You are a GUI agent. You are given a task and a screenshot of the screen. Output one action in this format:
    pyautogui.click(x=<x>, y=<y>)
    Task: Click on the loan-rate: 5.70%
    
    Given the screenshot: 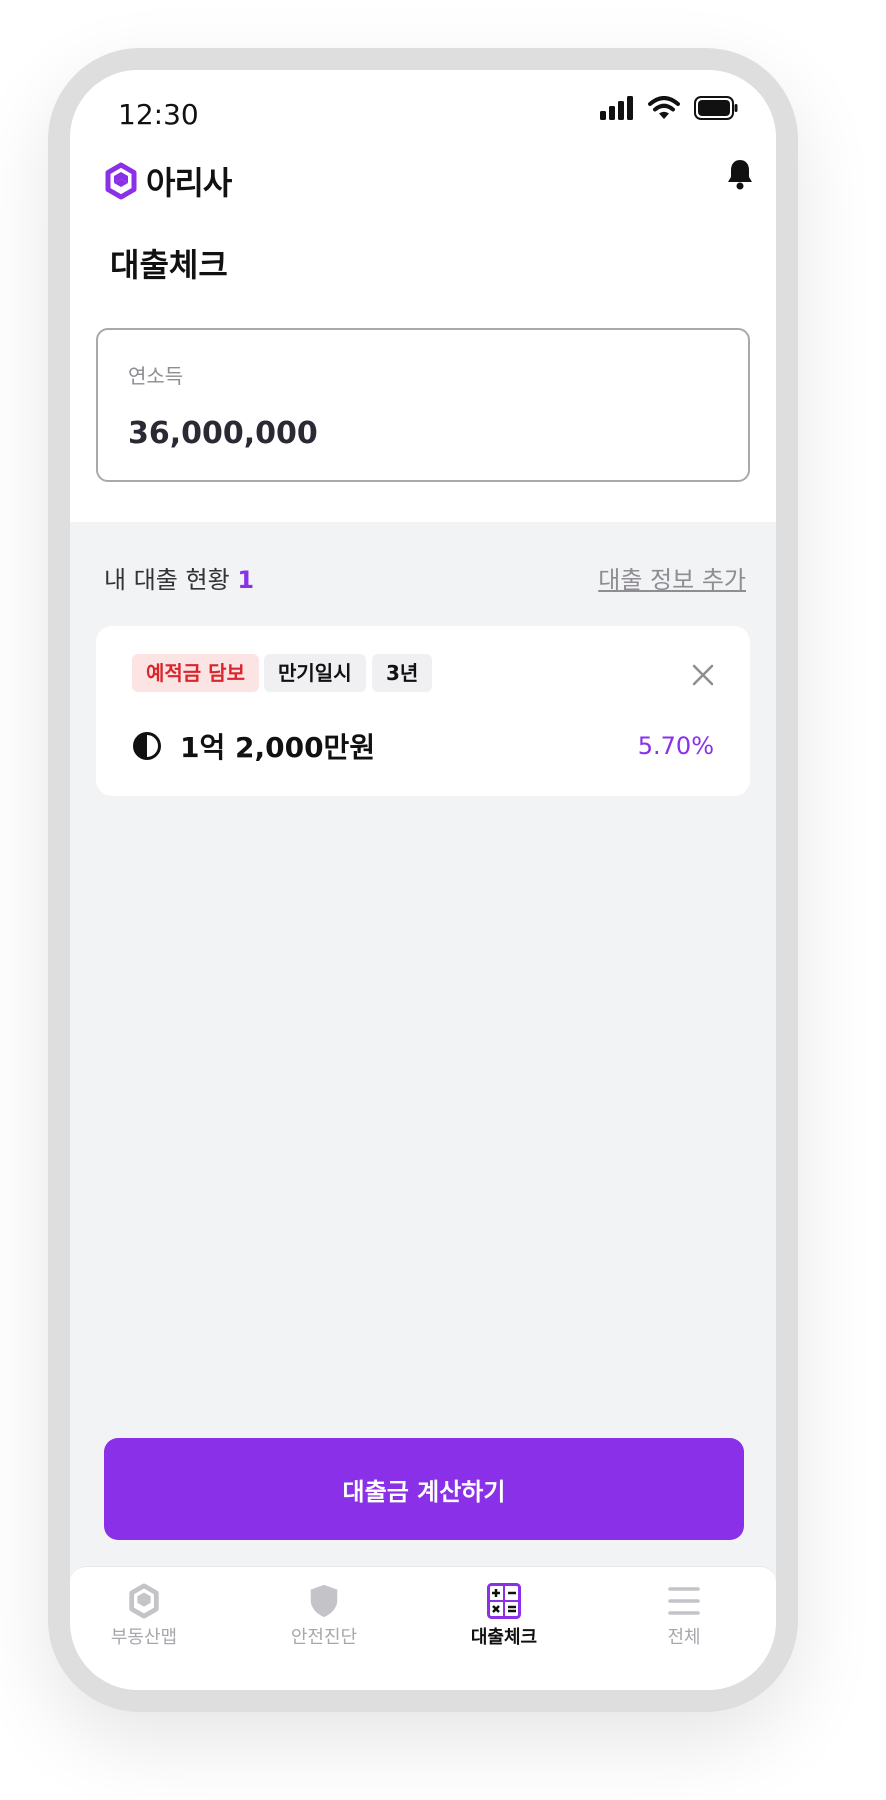 What is the action you would take?
    pyautogui.click(x=675, y=746)
    